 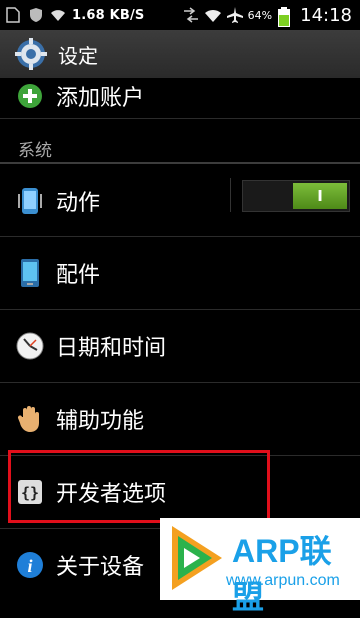 I want to click on wifi-signal-icon, so click(x=212, y=15).